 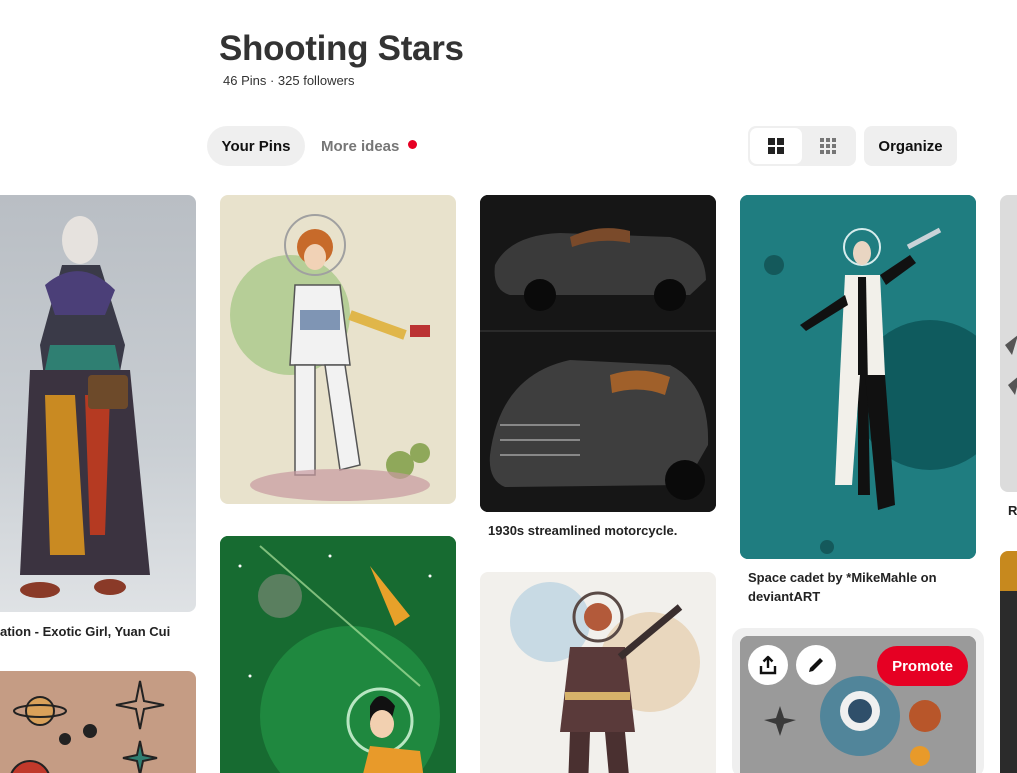 I want to click on promote-button: Promote, so click(x=922, y=666).